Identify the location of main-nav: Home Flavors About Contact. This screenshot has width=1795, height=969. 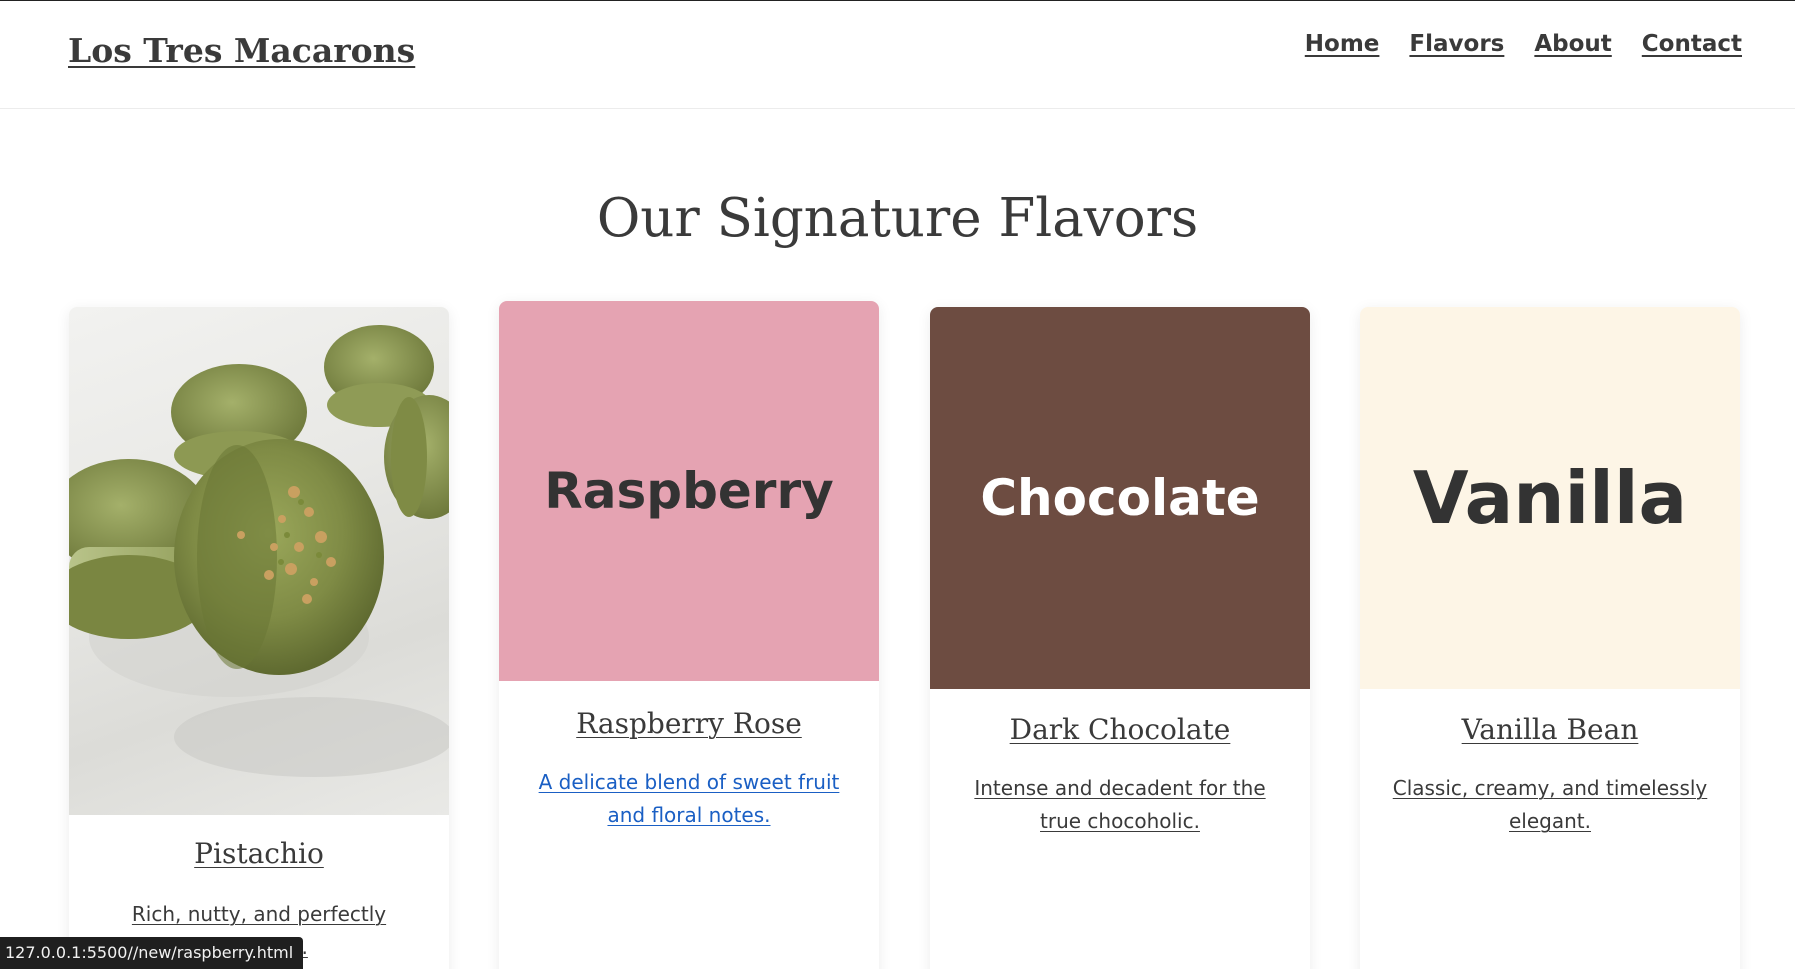
(1508, 44).